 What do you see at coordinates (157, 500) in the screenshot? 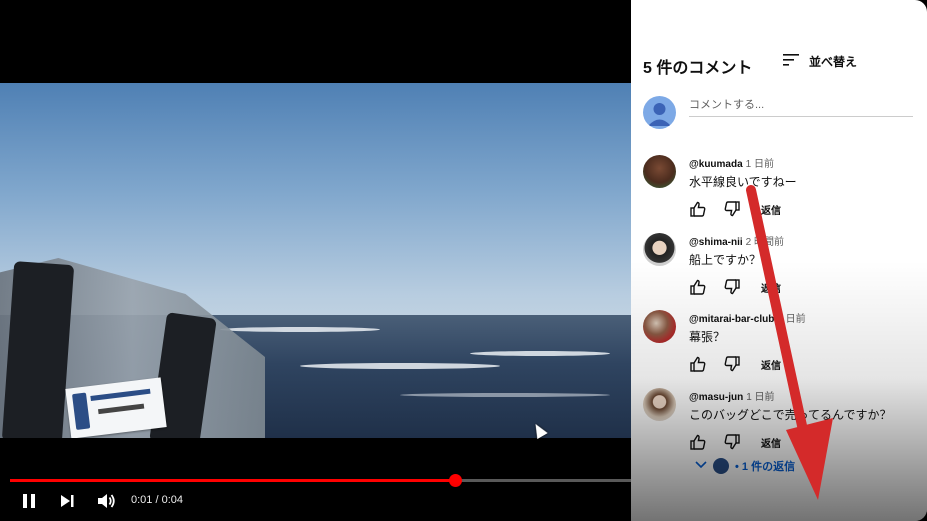
I see `time-display: 0:01 / 0:04` at bounding box center [157, 500].